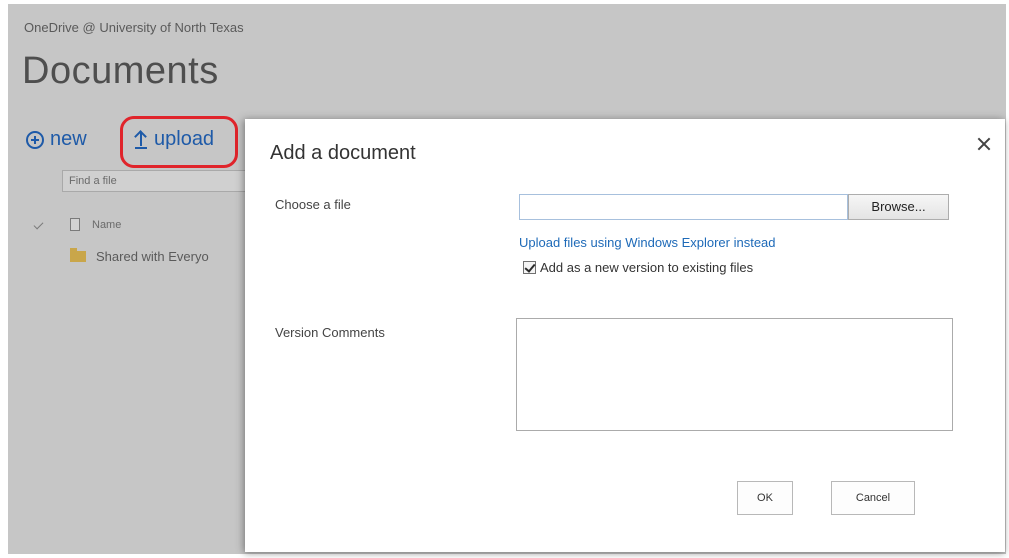  What do you see at coordinates (343, 153) in the screenshot?
I see `dialog-title: Add a document` at bounding box center [343, 153].